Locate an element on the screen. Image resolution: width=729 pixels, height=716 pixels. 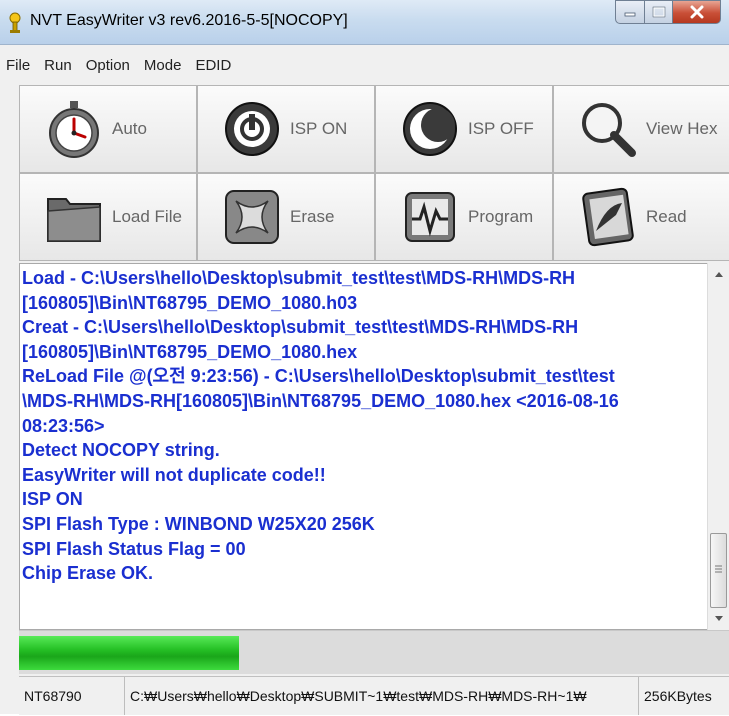
close-button is located at coordinates (697, 12).